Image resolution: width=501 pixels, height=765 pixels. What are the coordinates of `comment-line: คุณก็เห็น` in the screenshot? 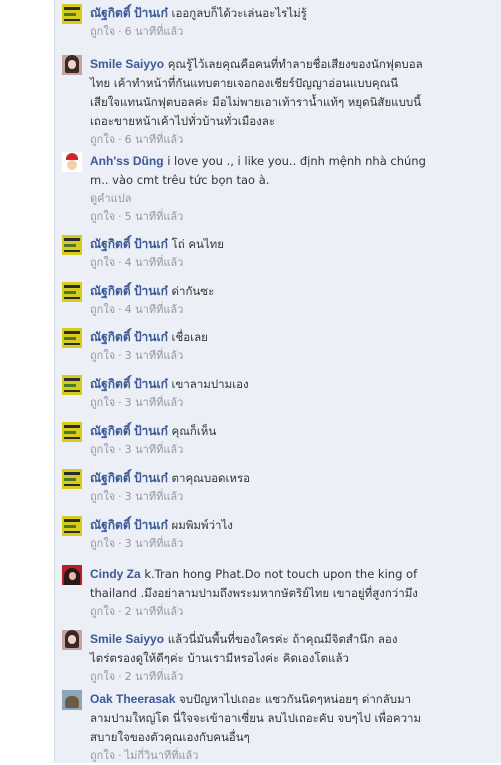 It's located at (194, 431).